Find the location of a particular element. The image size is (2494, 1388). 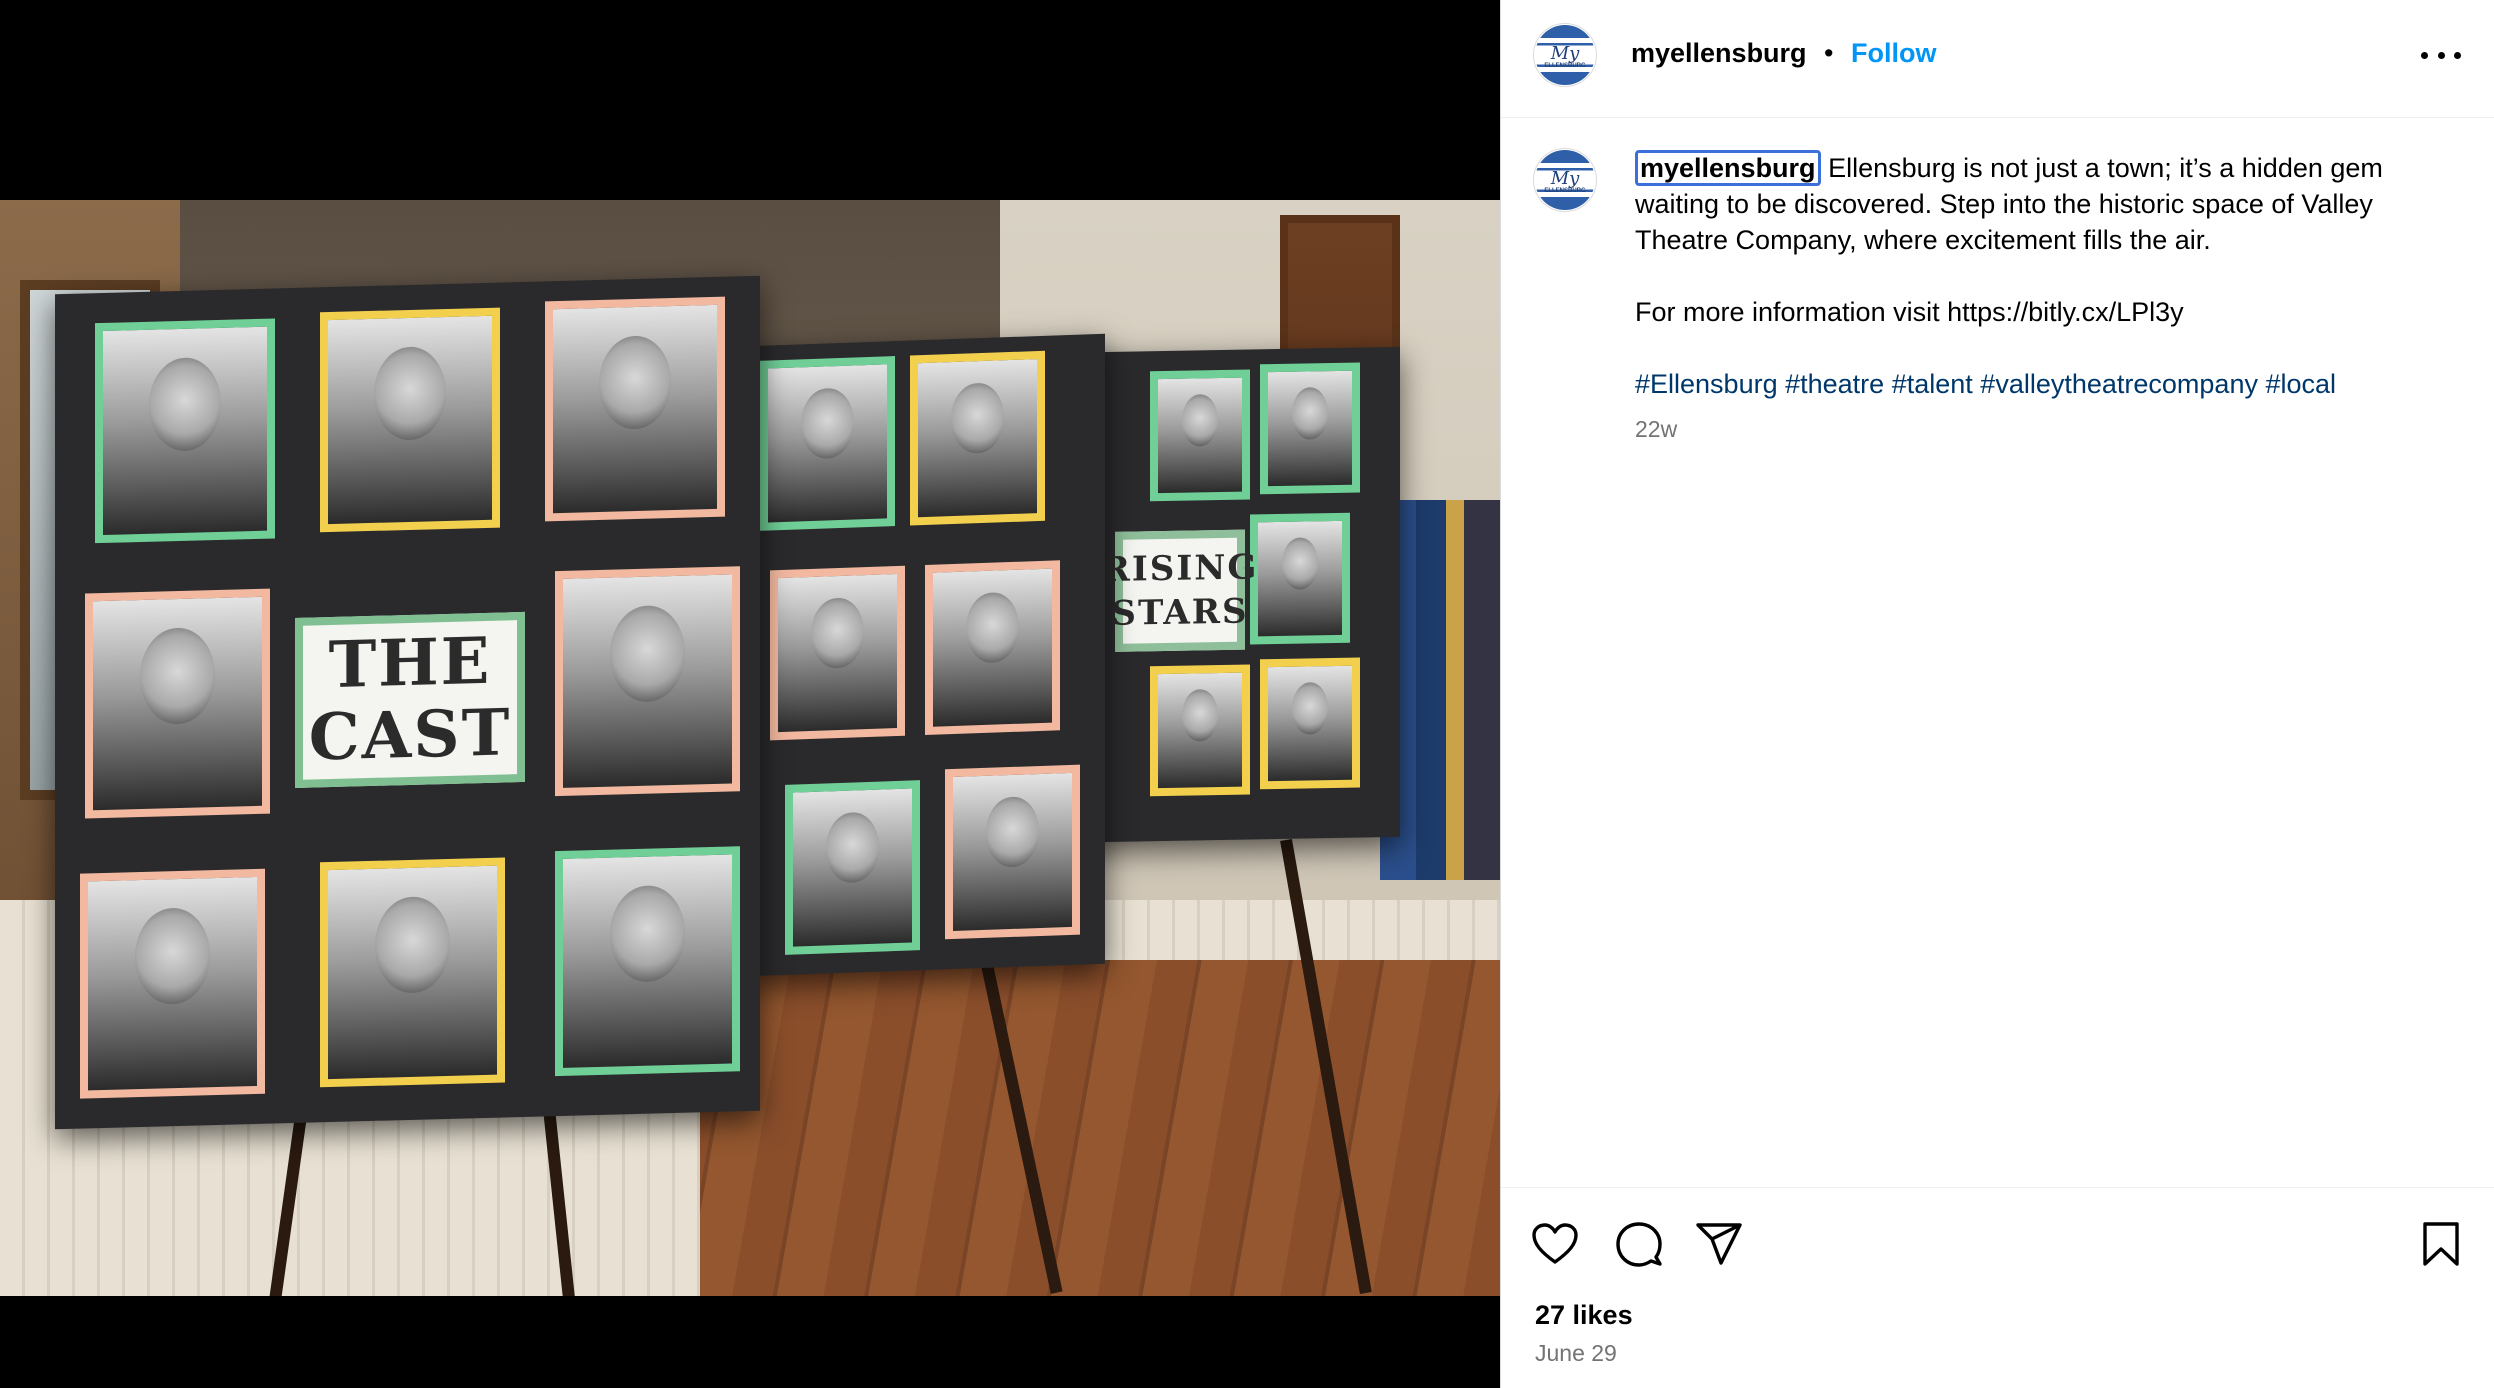

post-date: June 29 is located at coordinates (1576, 1353).